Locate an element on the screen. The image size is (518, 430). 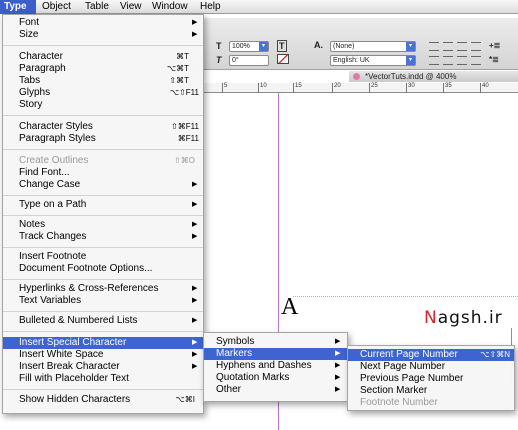
ruler-tick: 40 is located at coordinates (484, 88).